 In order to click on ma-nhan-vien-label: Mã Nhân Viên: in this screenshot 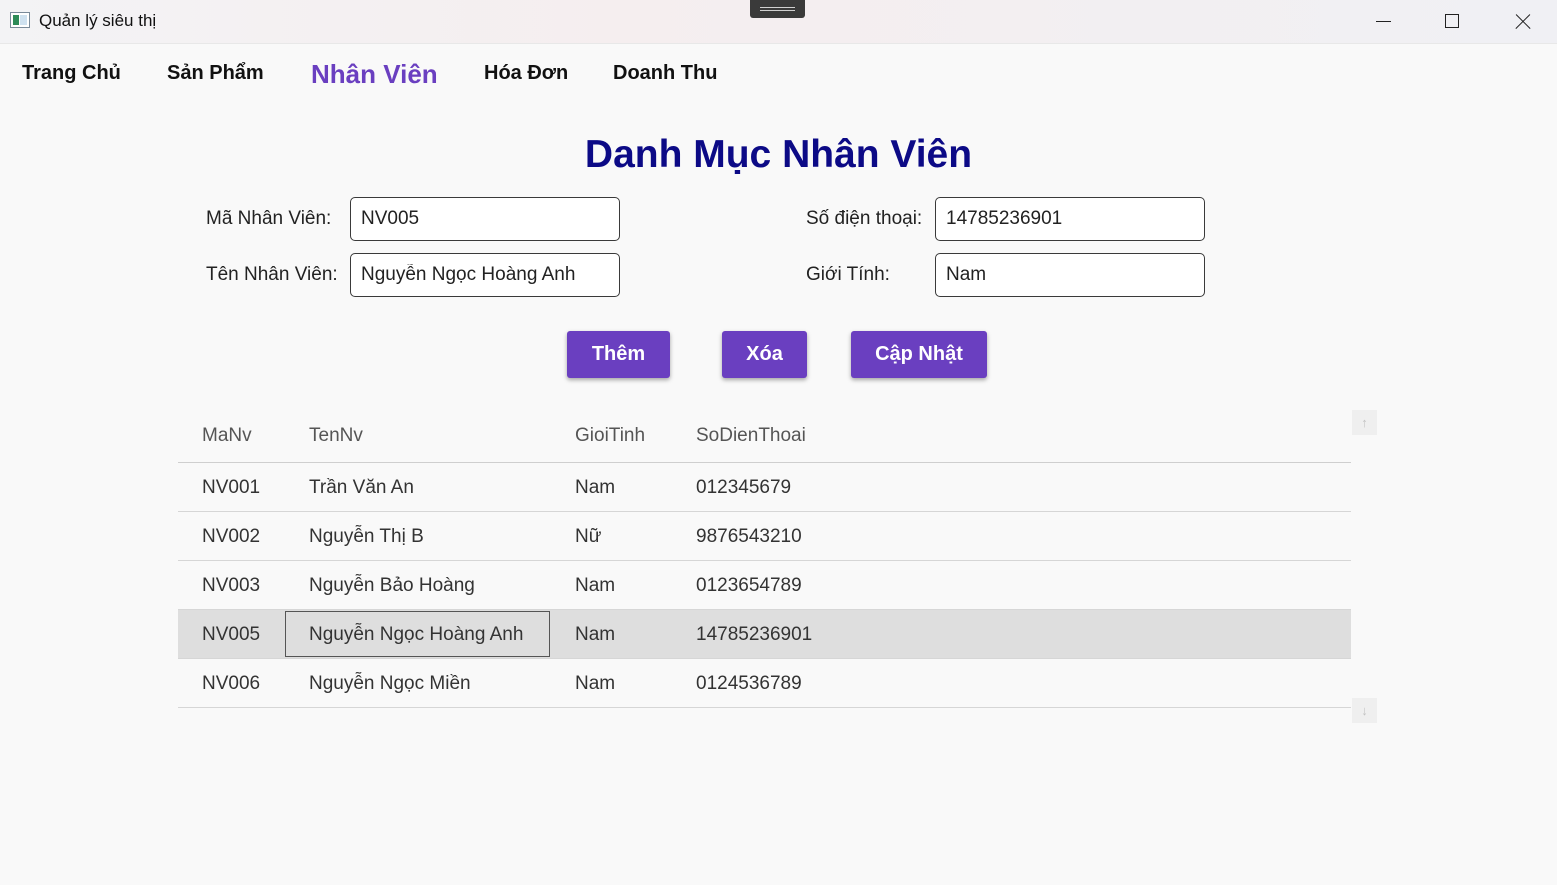, I will do `click(269, 218)`.